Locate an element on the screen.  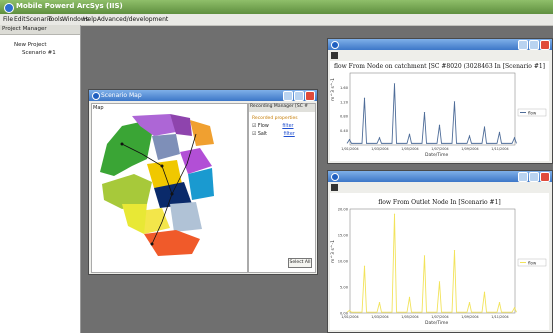
y-tick-label: 20.00 is located at coordinates (343, 210).